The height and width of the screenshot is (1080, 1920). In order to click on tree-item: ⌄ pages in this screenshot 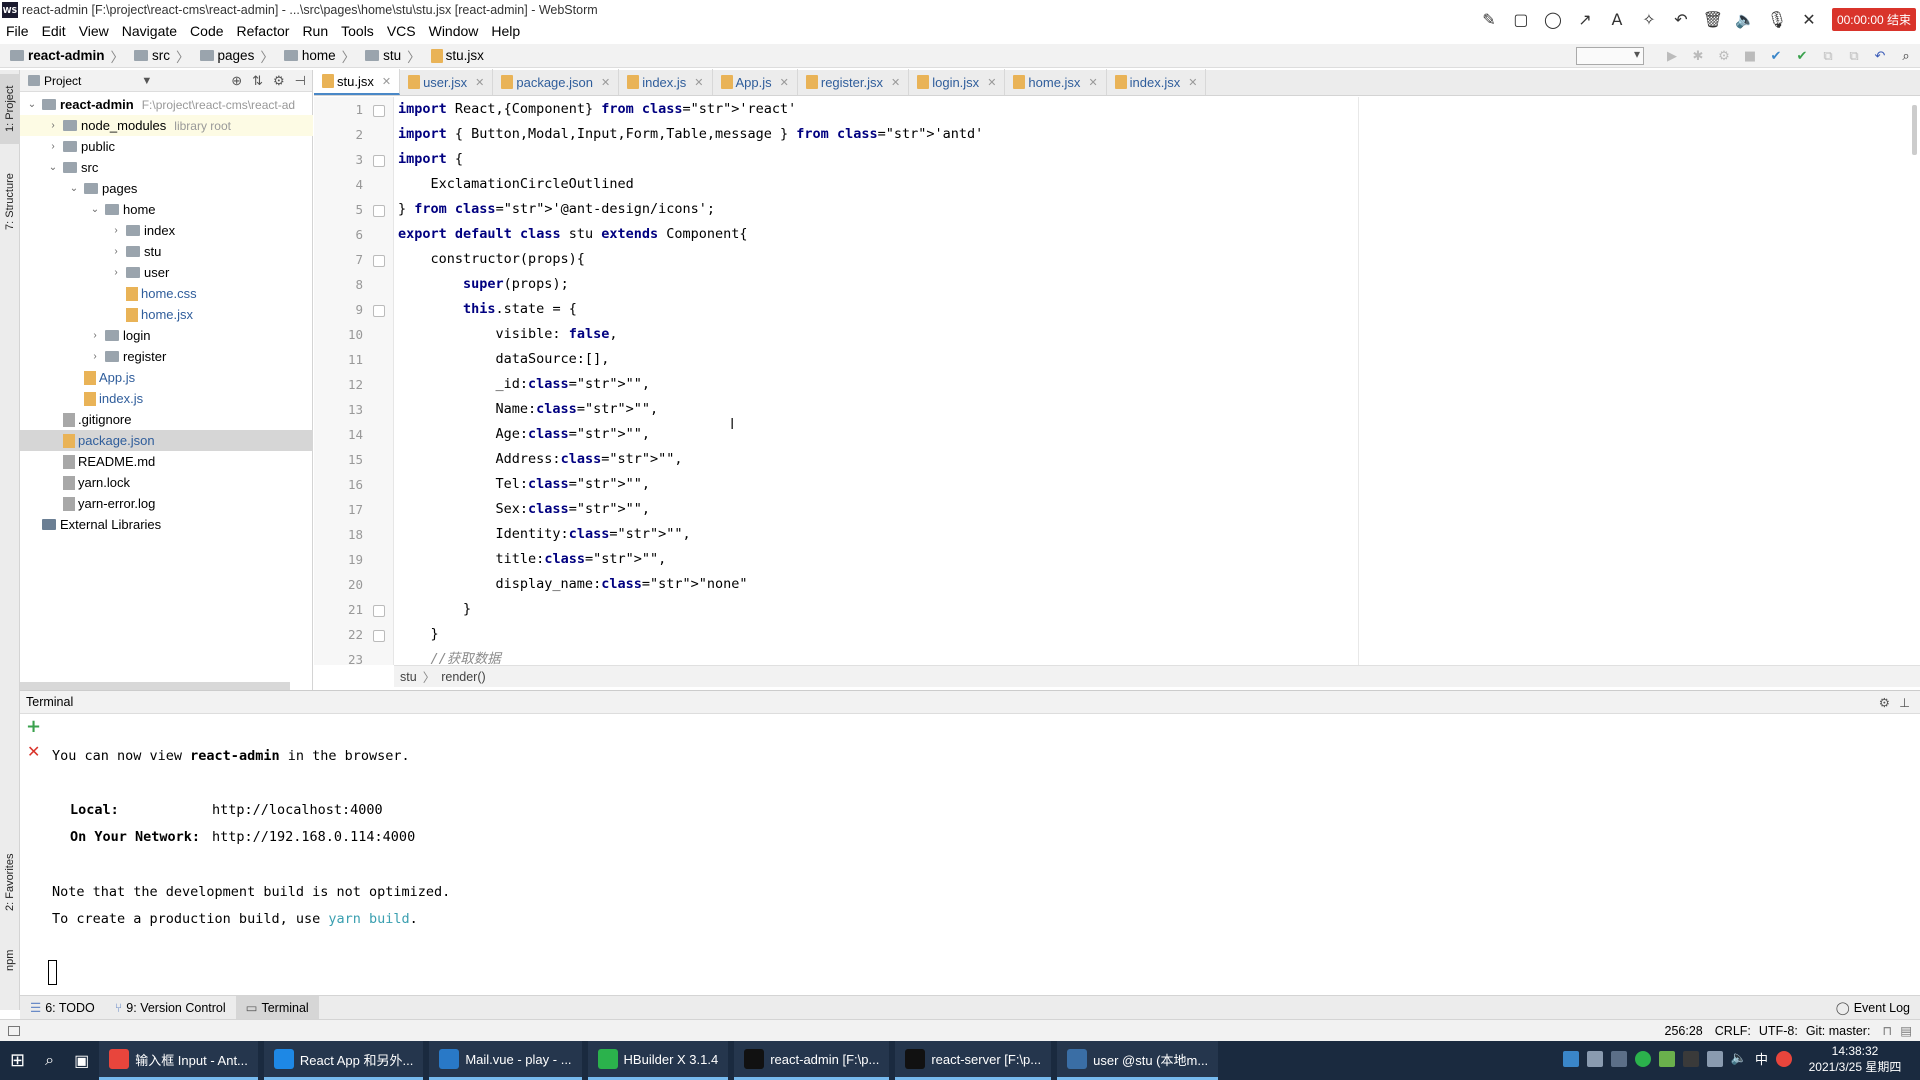, I will do `click(79, 188)`.